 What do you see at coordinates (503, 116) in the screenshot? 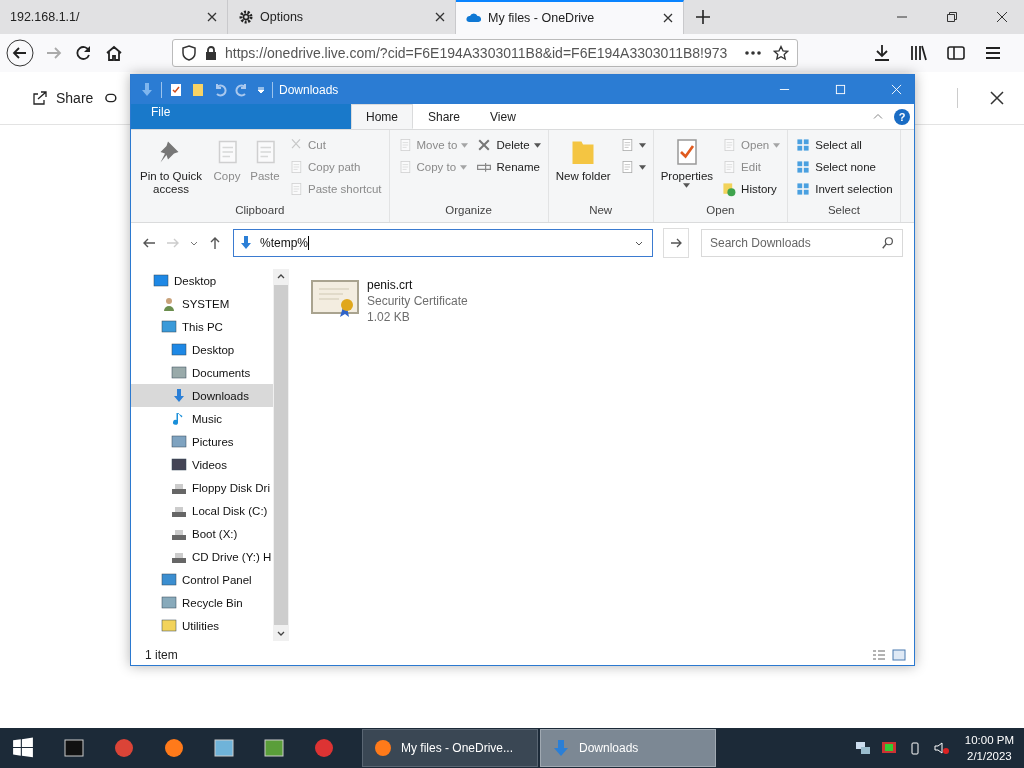
I see `ribbon-tab: View` at bounding box center [503, 116].